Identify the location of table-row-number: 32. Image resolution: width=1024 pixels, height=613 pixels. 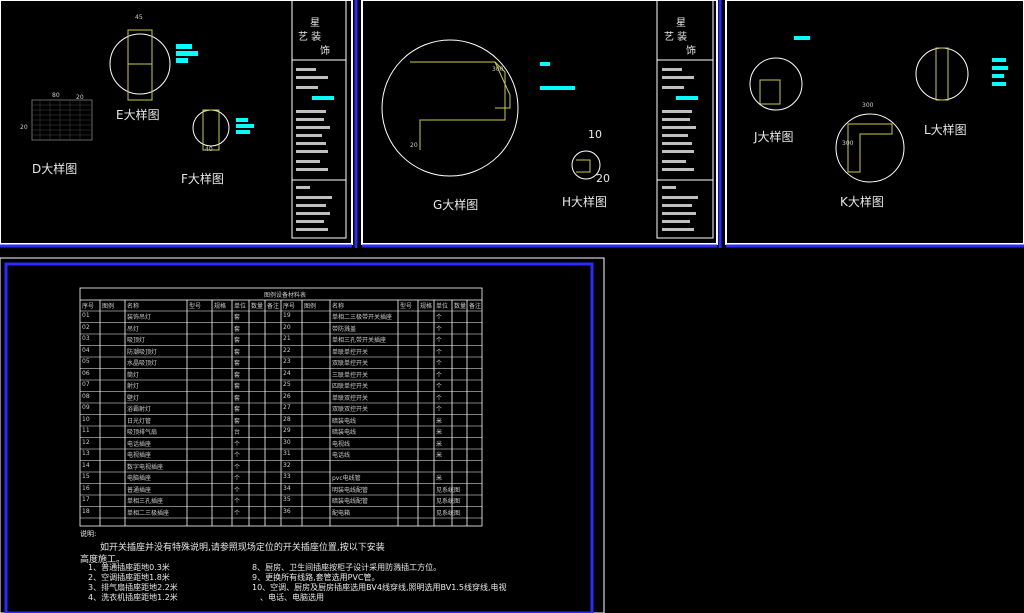
(287, 465).